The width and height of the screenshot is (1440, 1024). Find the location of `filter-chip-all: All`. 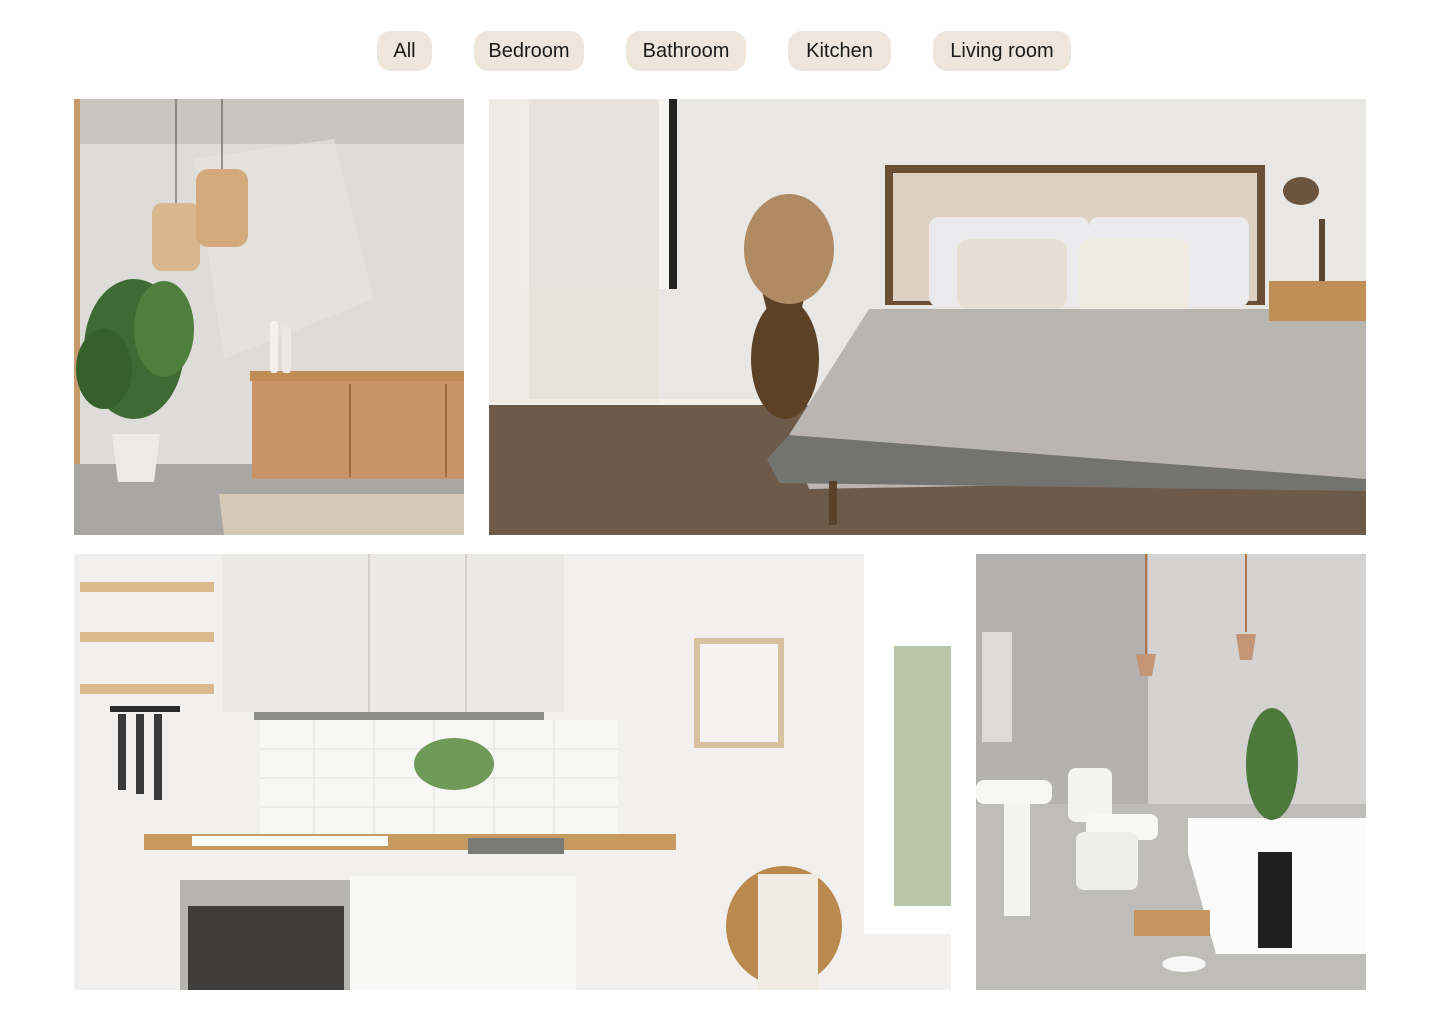

filter-chip-all: All is located at coordinates (404, 51).